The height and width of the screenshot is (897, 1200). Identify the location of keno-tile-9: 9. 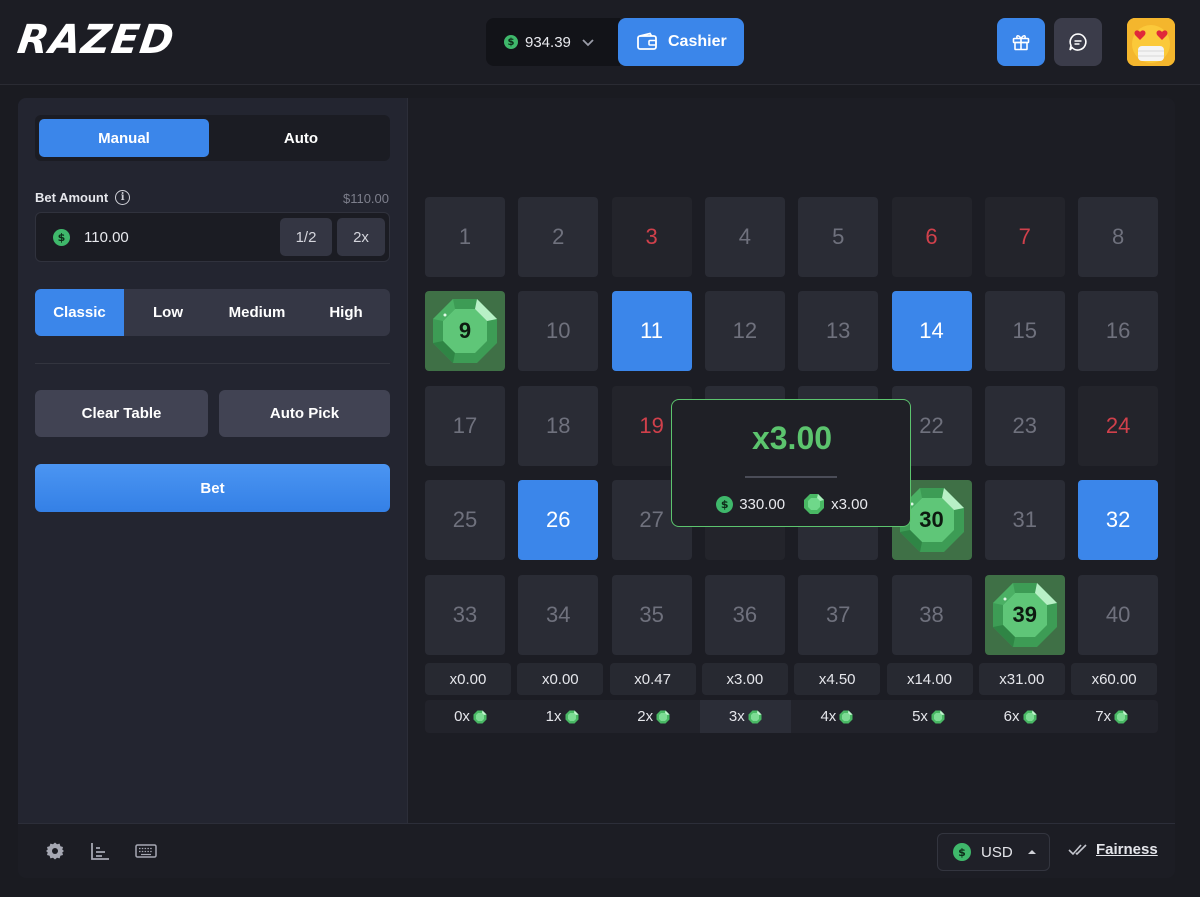
(465, 331).